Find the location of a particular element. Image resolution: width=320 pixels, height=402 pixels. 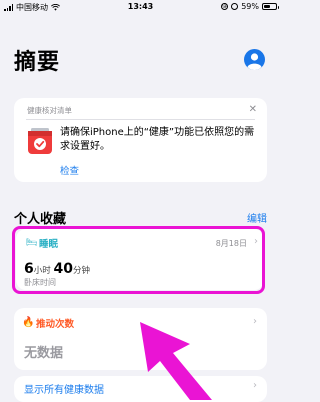

checklist-message: 请确保iPhone上的“健康”功能已依照您的需求设置好。 is located at coordinates (157, 139).